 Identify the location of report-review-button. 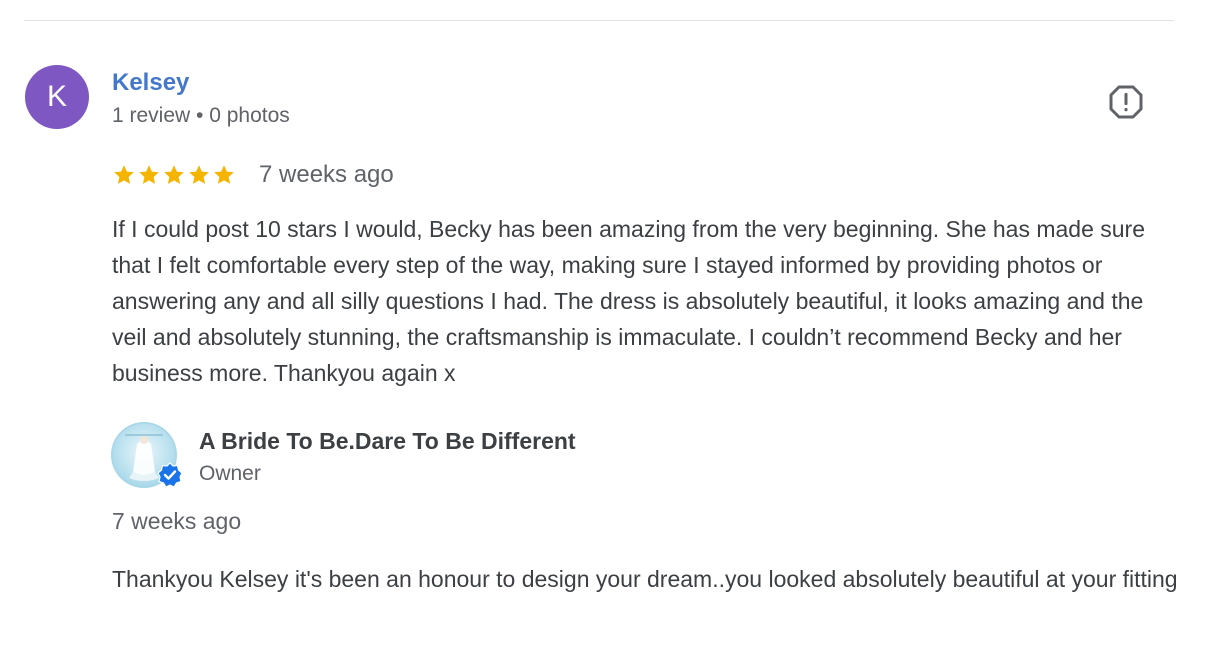
(1126, 102).